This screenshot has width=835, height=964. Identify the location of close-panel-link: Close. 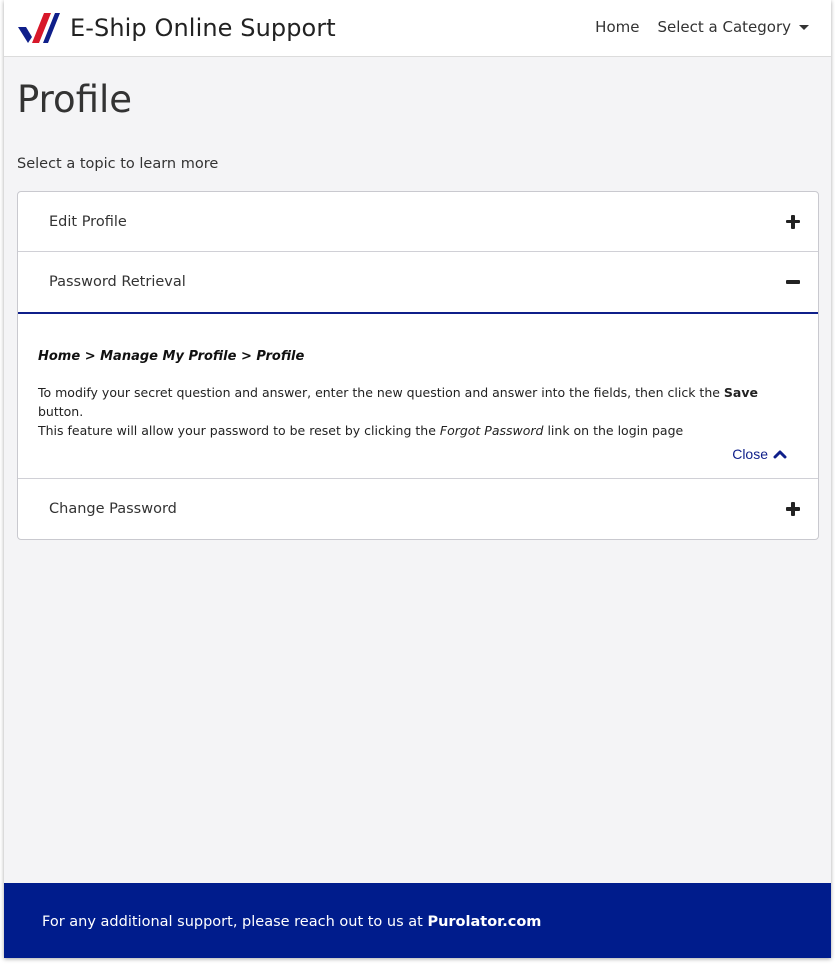
(759, 454).